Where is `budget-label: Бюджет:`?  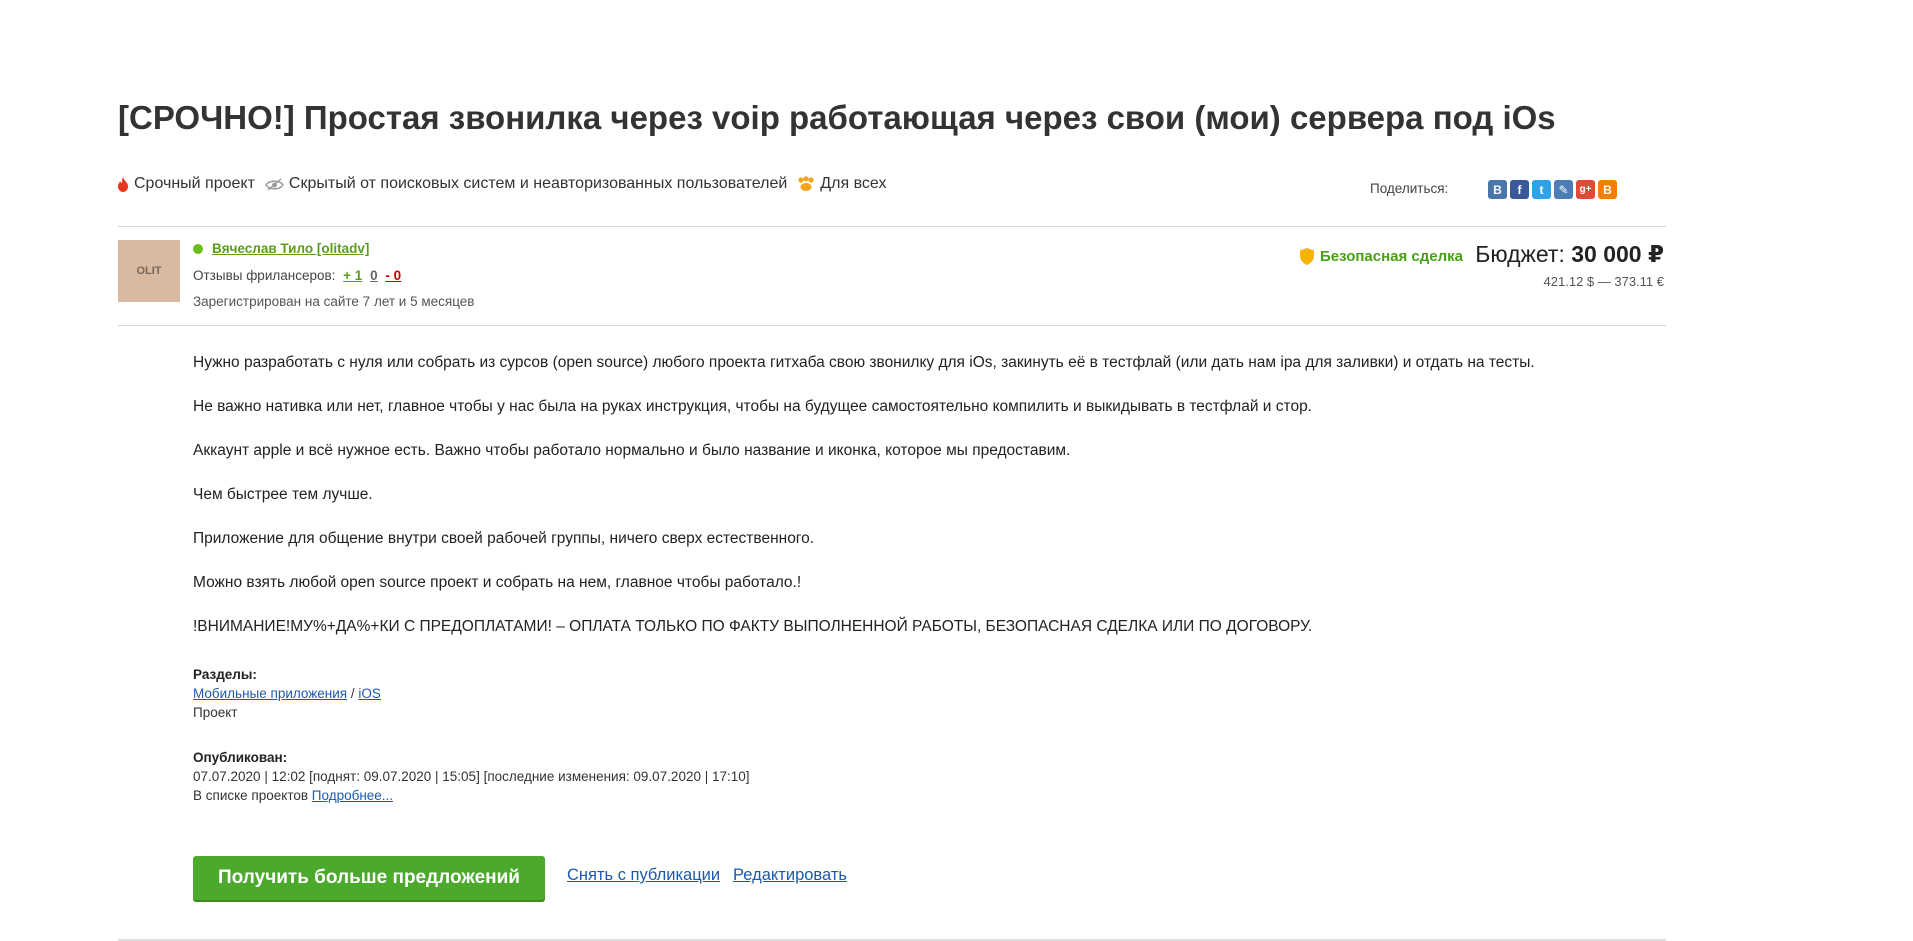
budget-label: Бюджет: is located at coordinates (1520, 254).